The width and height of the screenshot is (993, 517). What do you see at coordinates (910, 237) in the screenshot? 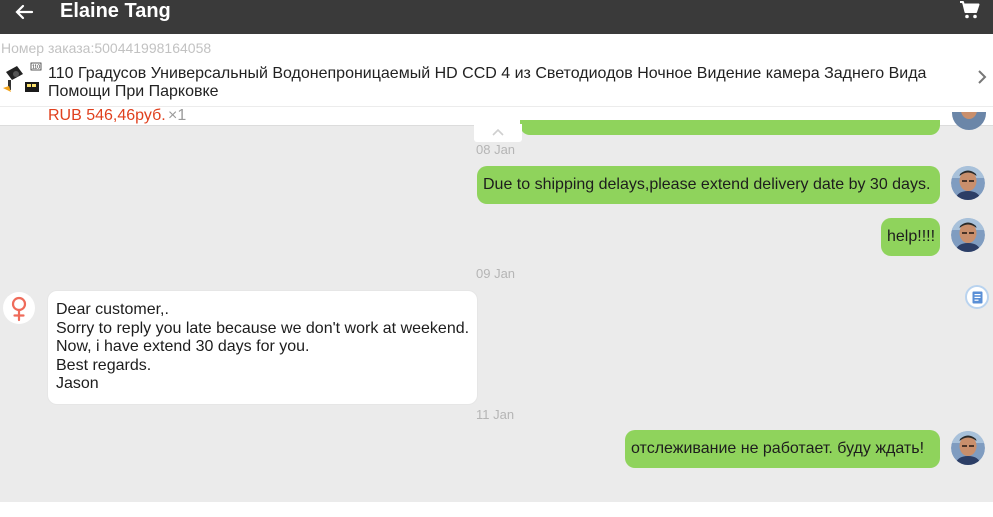
I see `outgoing-message: help!!!!` at bounding box center [910, 237].